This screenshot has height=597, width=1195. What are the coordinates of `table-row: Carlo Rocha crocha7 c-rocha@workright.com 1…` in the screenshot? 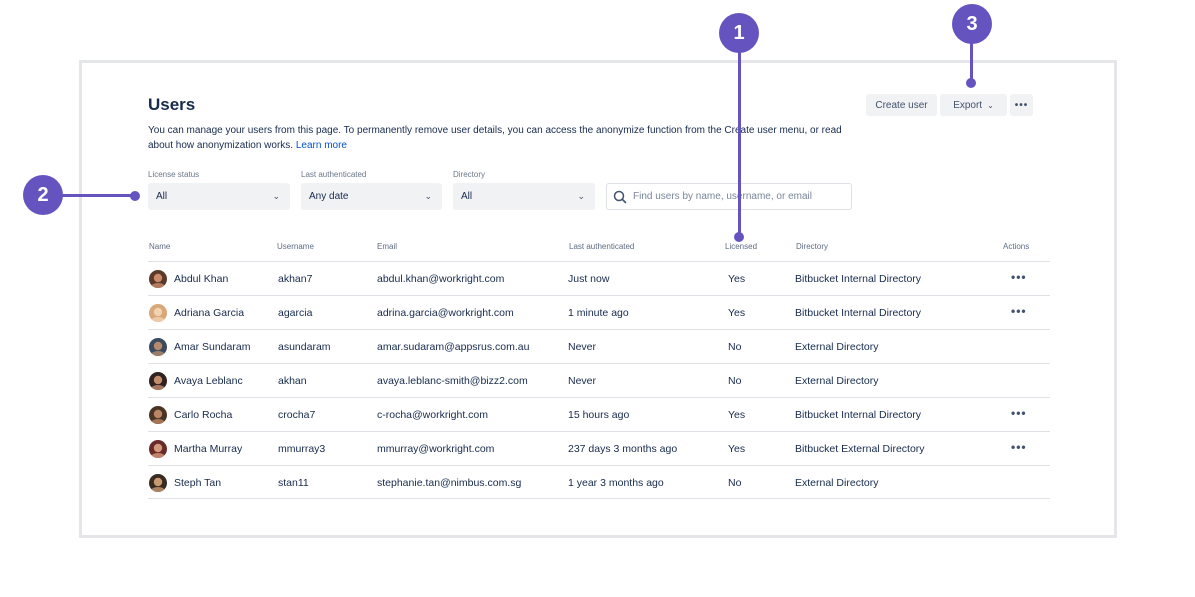 It's located at (599, 414).